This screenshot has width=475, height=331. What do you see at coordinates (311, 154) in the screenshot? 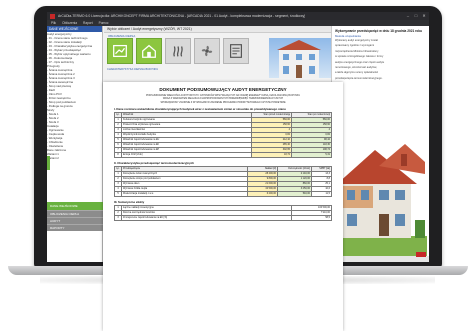
I see `value-after: 5,31` at bounding box center [311, 154].